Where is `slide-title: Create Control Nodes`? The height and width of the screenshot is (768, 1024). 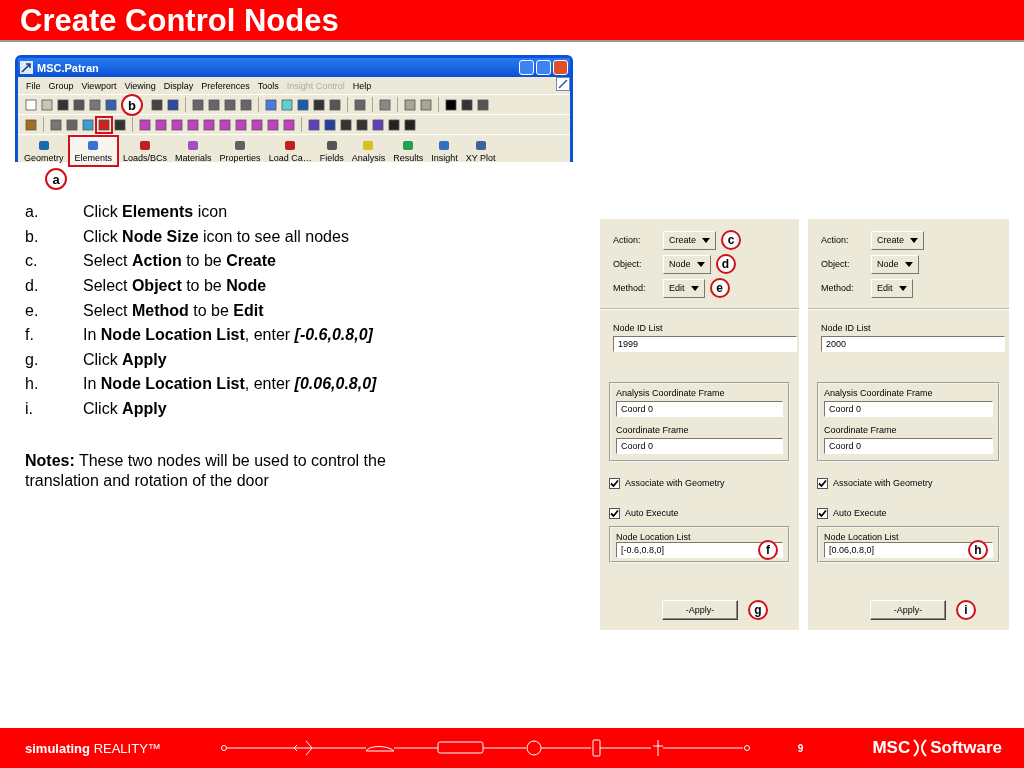
slide-title: Create Control Nodes is located at coordinates (179, 21).